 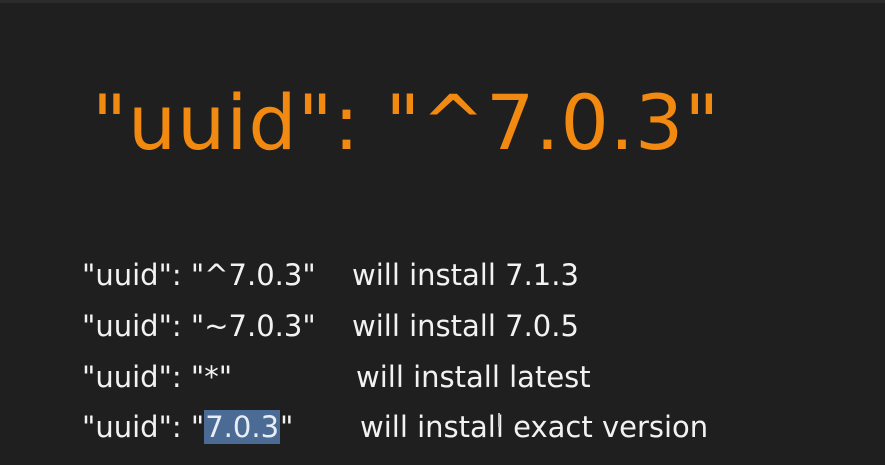 I want to click on selected-text: 7.0.3, so click(x=242, y=427).